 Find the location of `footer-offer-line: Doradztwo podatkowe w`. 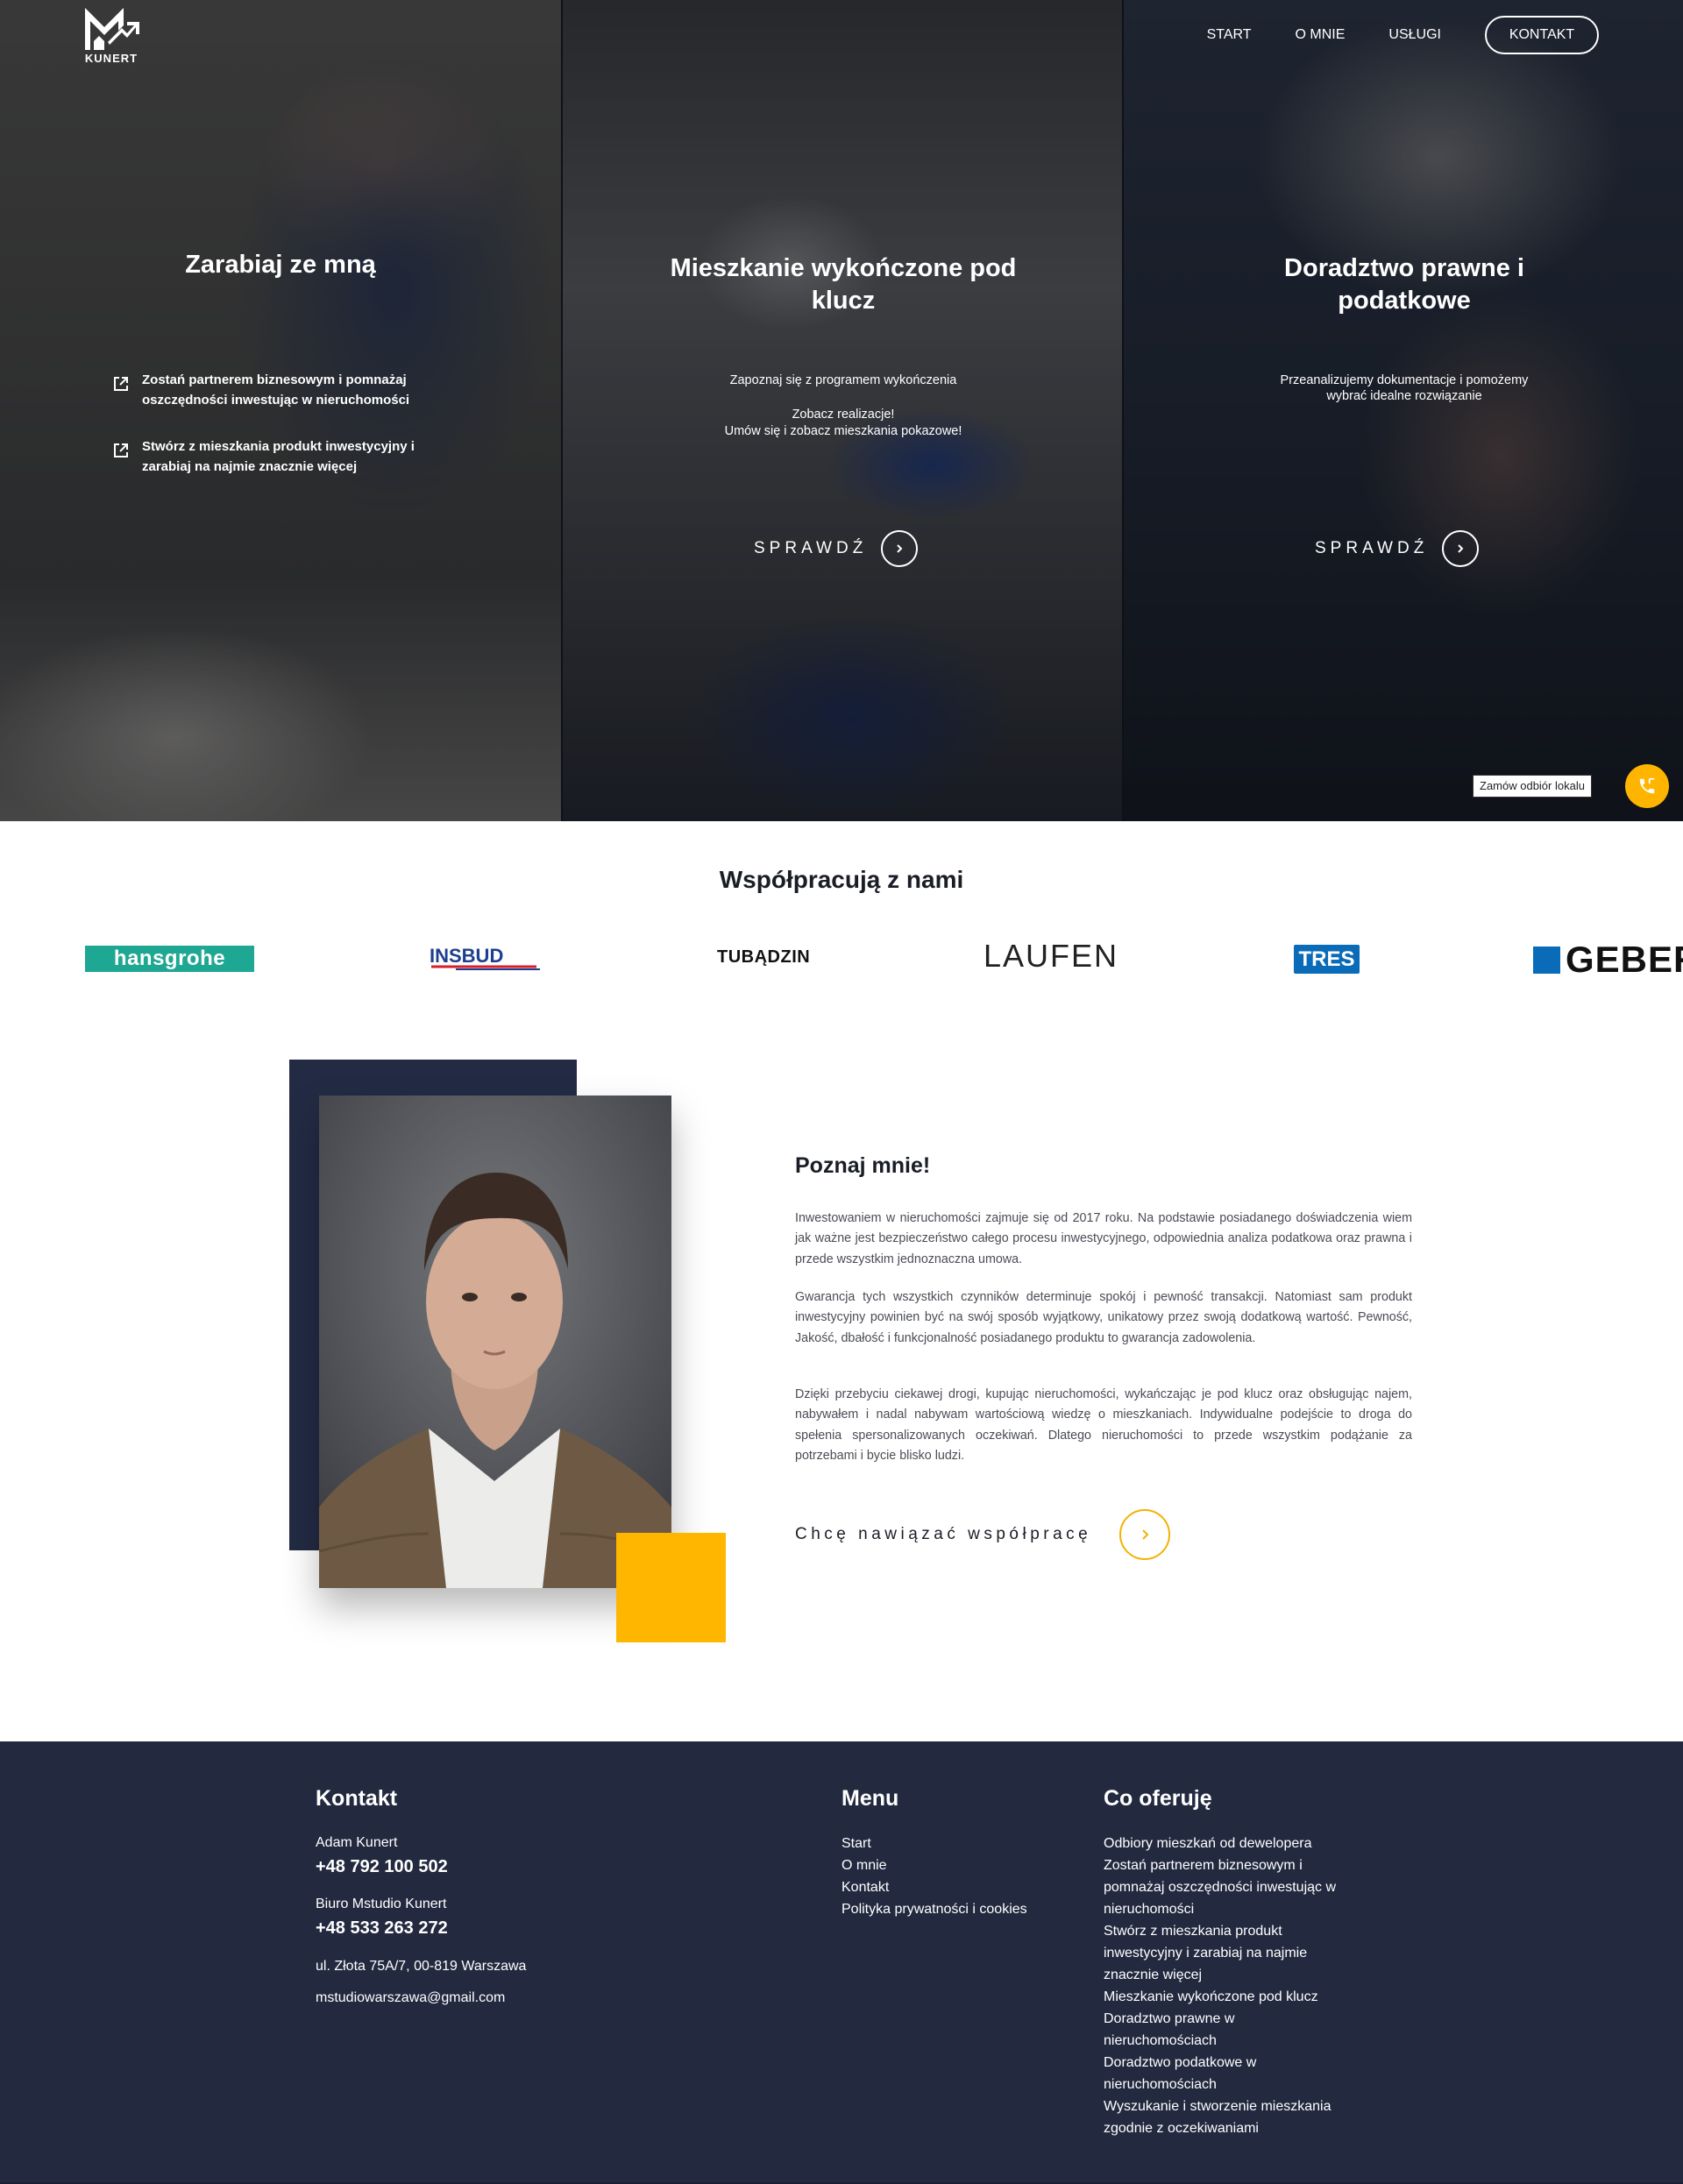

footer-offer-line: Doradztwo podatkowe w is located at coordinates (1244, 2063).